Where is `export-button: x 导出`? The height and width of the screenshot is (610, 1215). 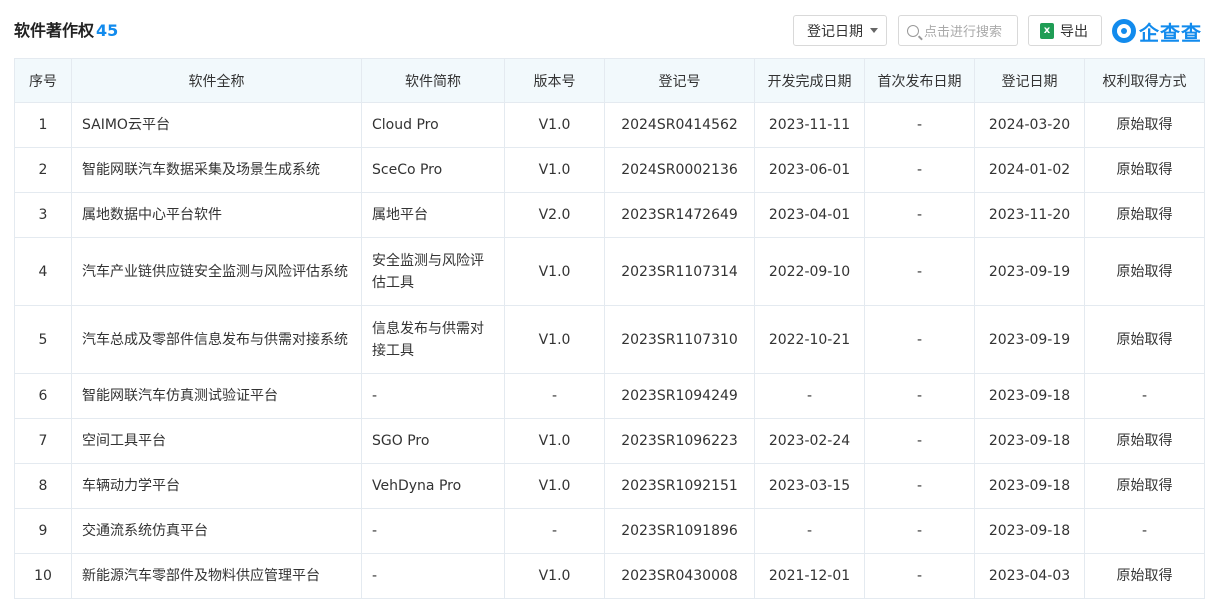
export-button: x 导出 is located at coordinates (1065, 30).